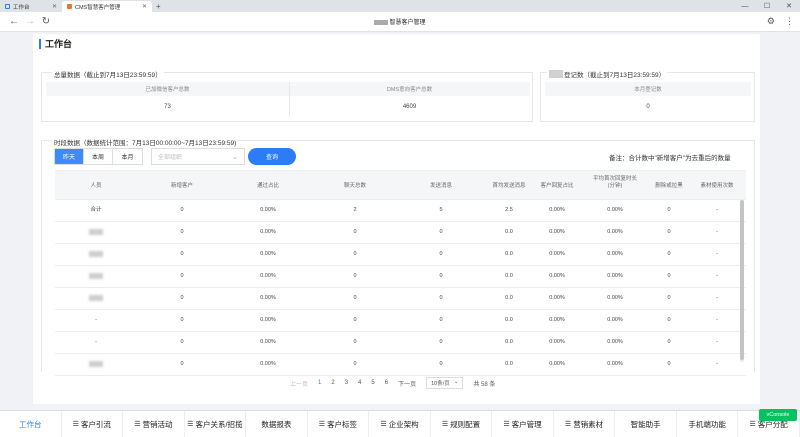 The image size is (800, 437). I want to click on bottom-nav-item: ☰ 营销素材, so click(585, 424).